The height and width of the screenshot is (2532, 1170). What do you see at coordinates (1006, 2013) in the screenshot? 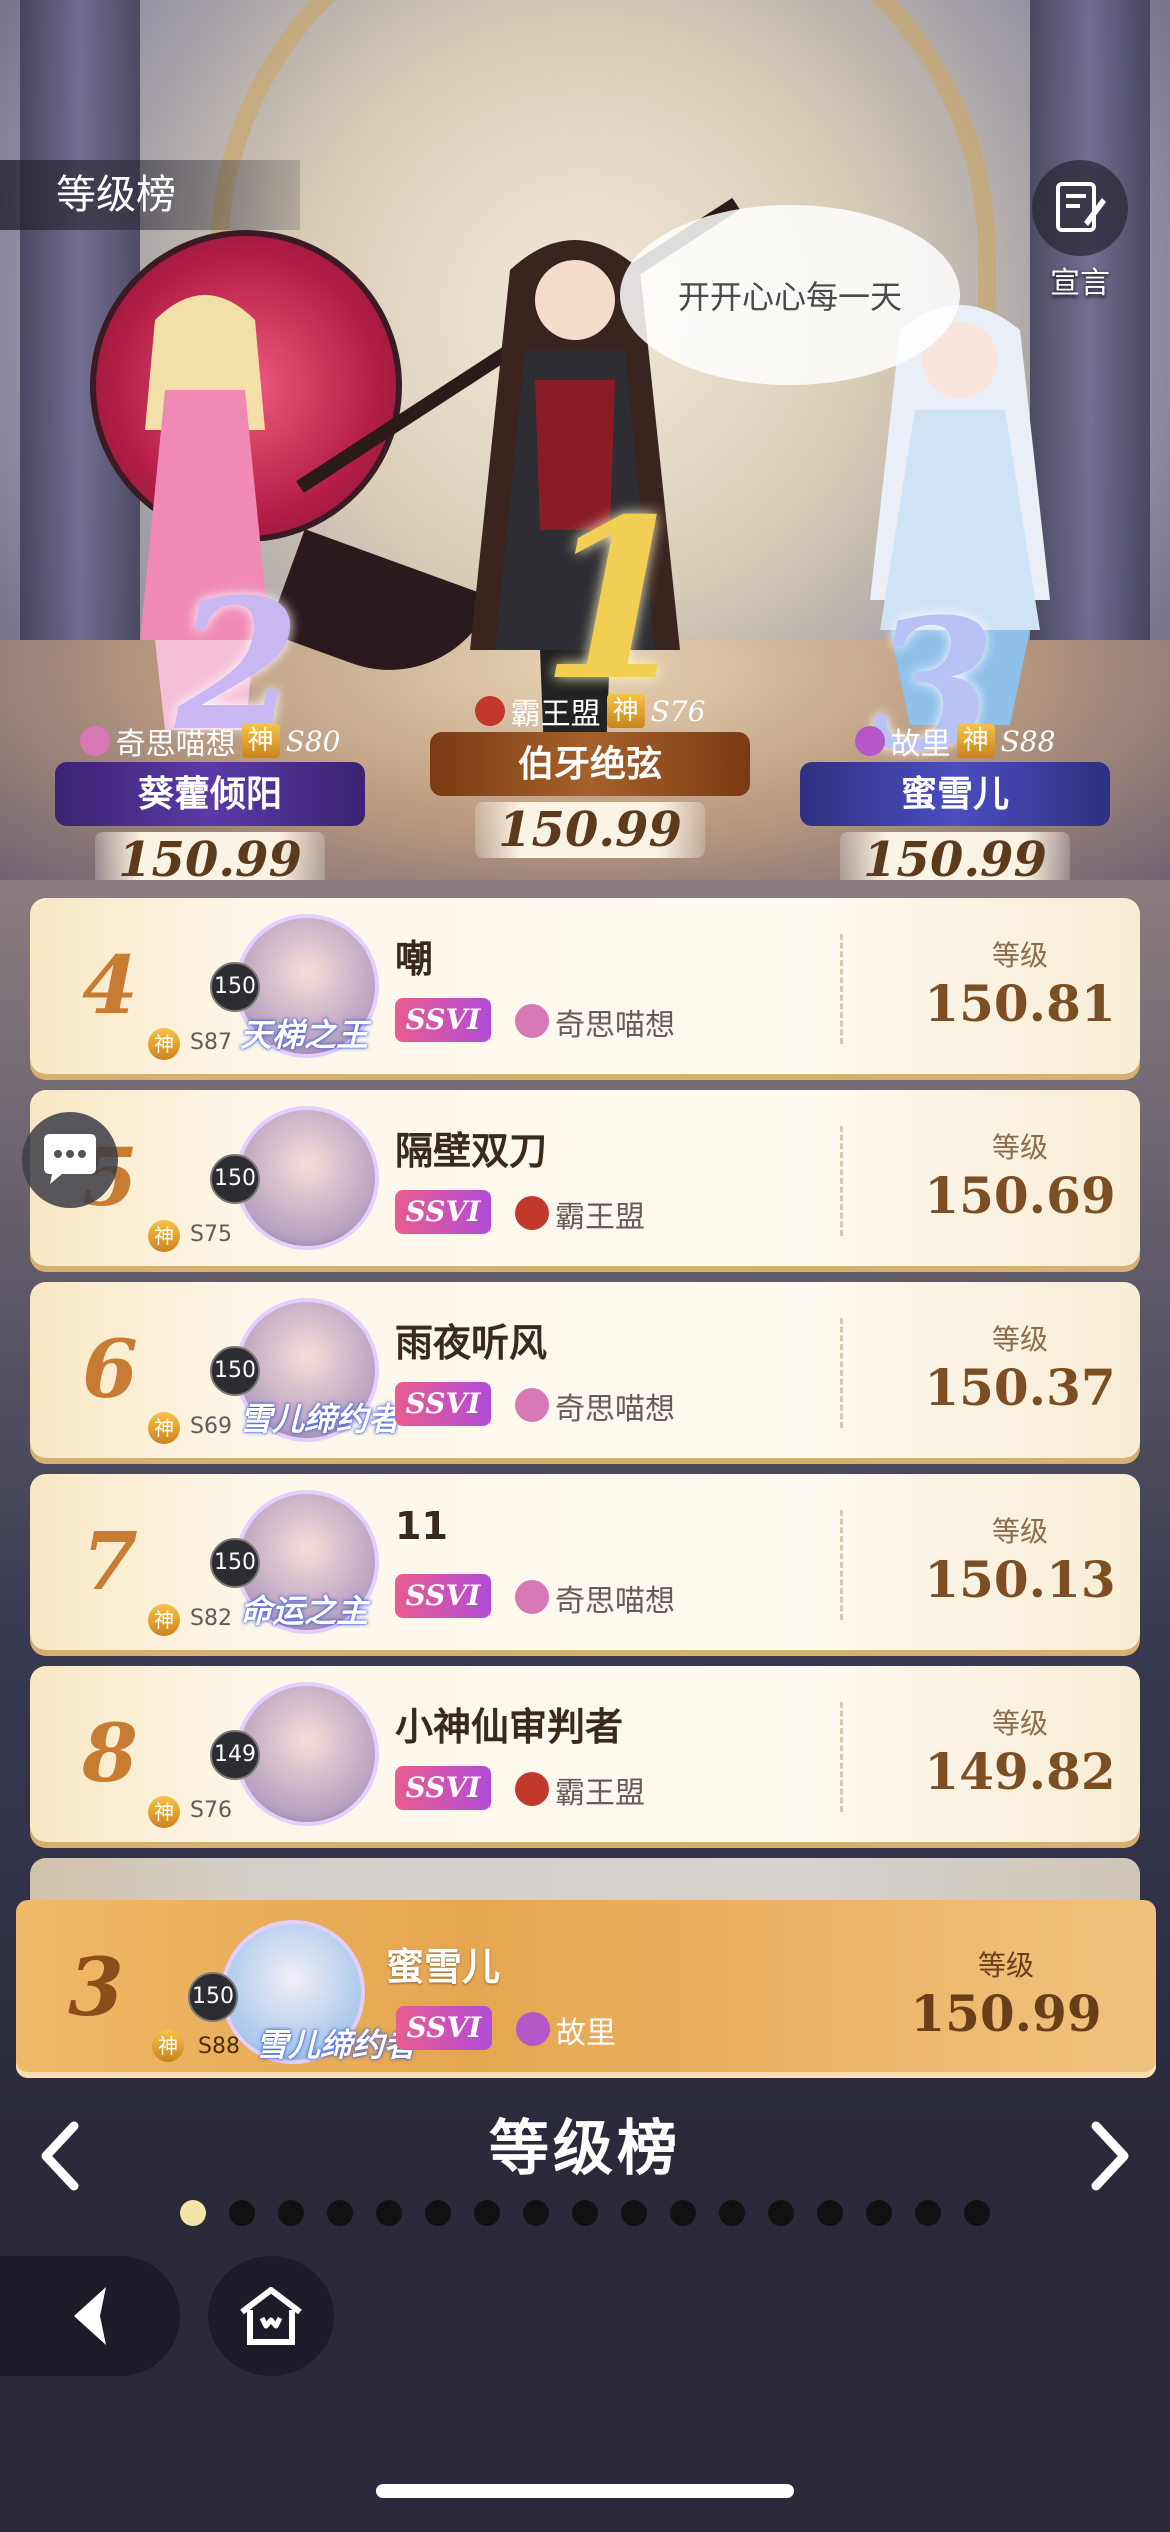
I see `my-level-value: 150.99` at bounding box center [1006, 2013].